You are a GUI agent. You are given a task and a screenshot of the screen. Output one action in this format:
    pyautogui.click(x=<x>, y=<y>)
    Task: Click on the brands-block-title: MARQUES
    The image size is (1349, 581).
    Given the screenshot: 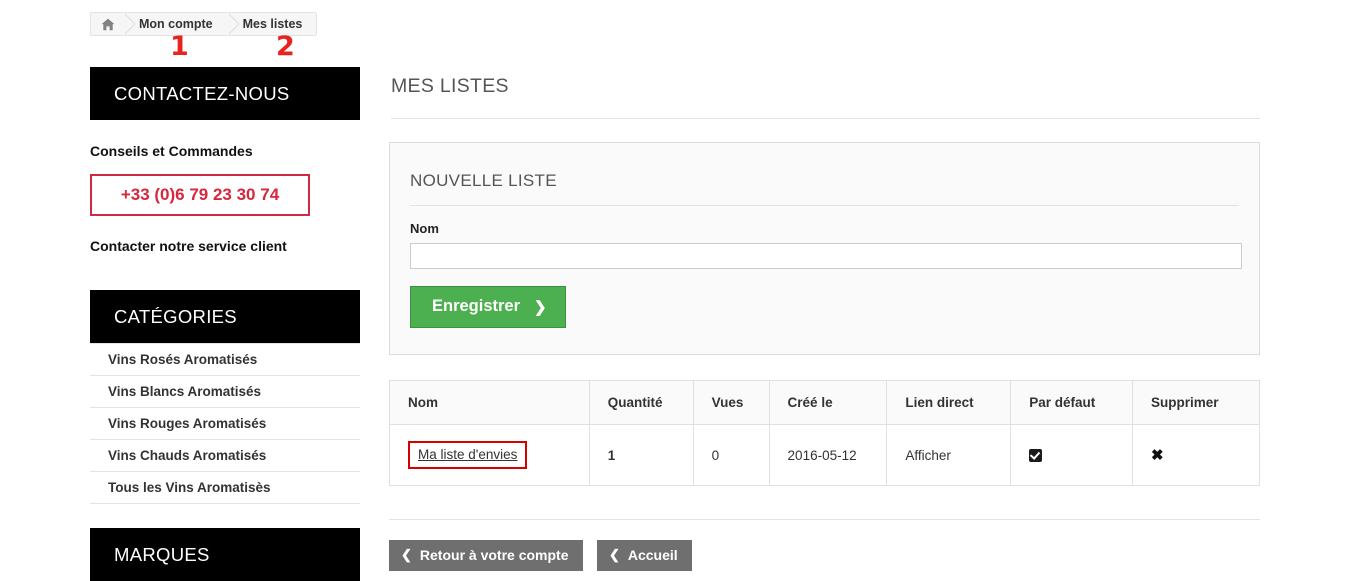 What is the action you would take?
    pyautogui.click(x=225, y=554)
    